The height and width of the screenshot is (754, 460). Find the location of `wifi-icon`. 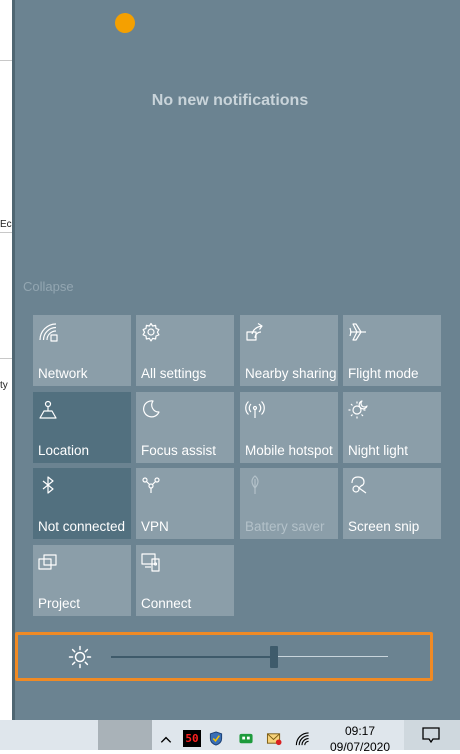

wifi-icon is located at coordinates (302, 738).